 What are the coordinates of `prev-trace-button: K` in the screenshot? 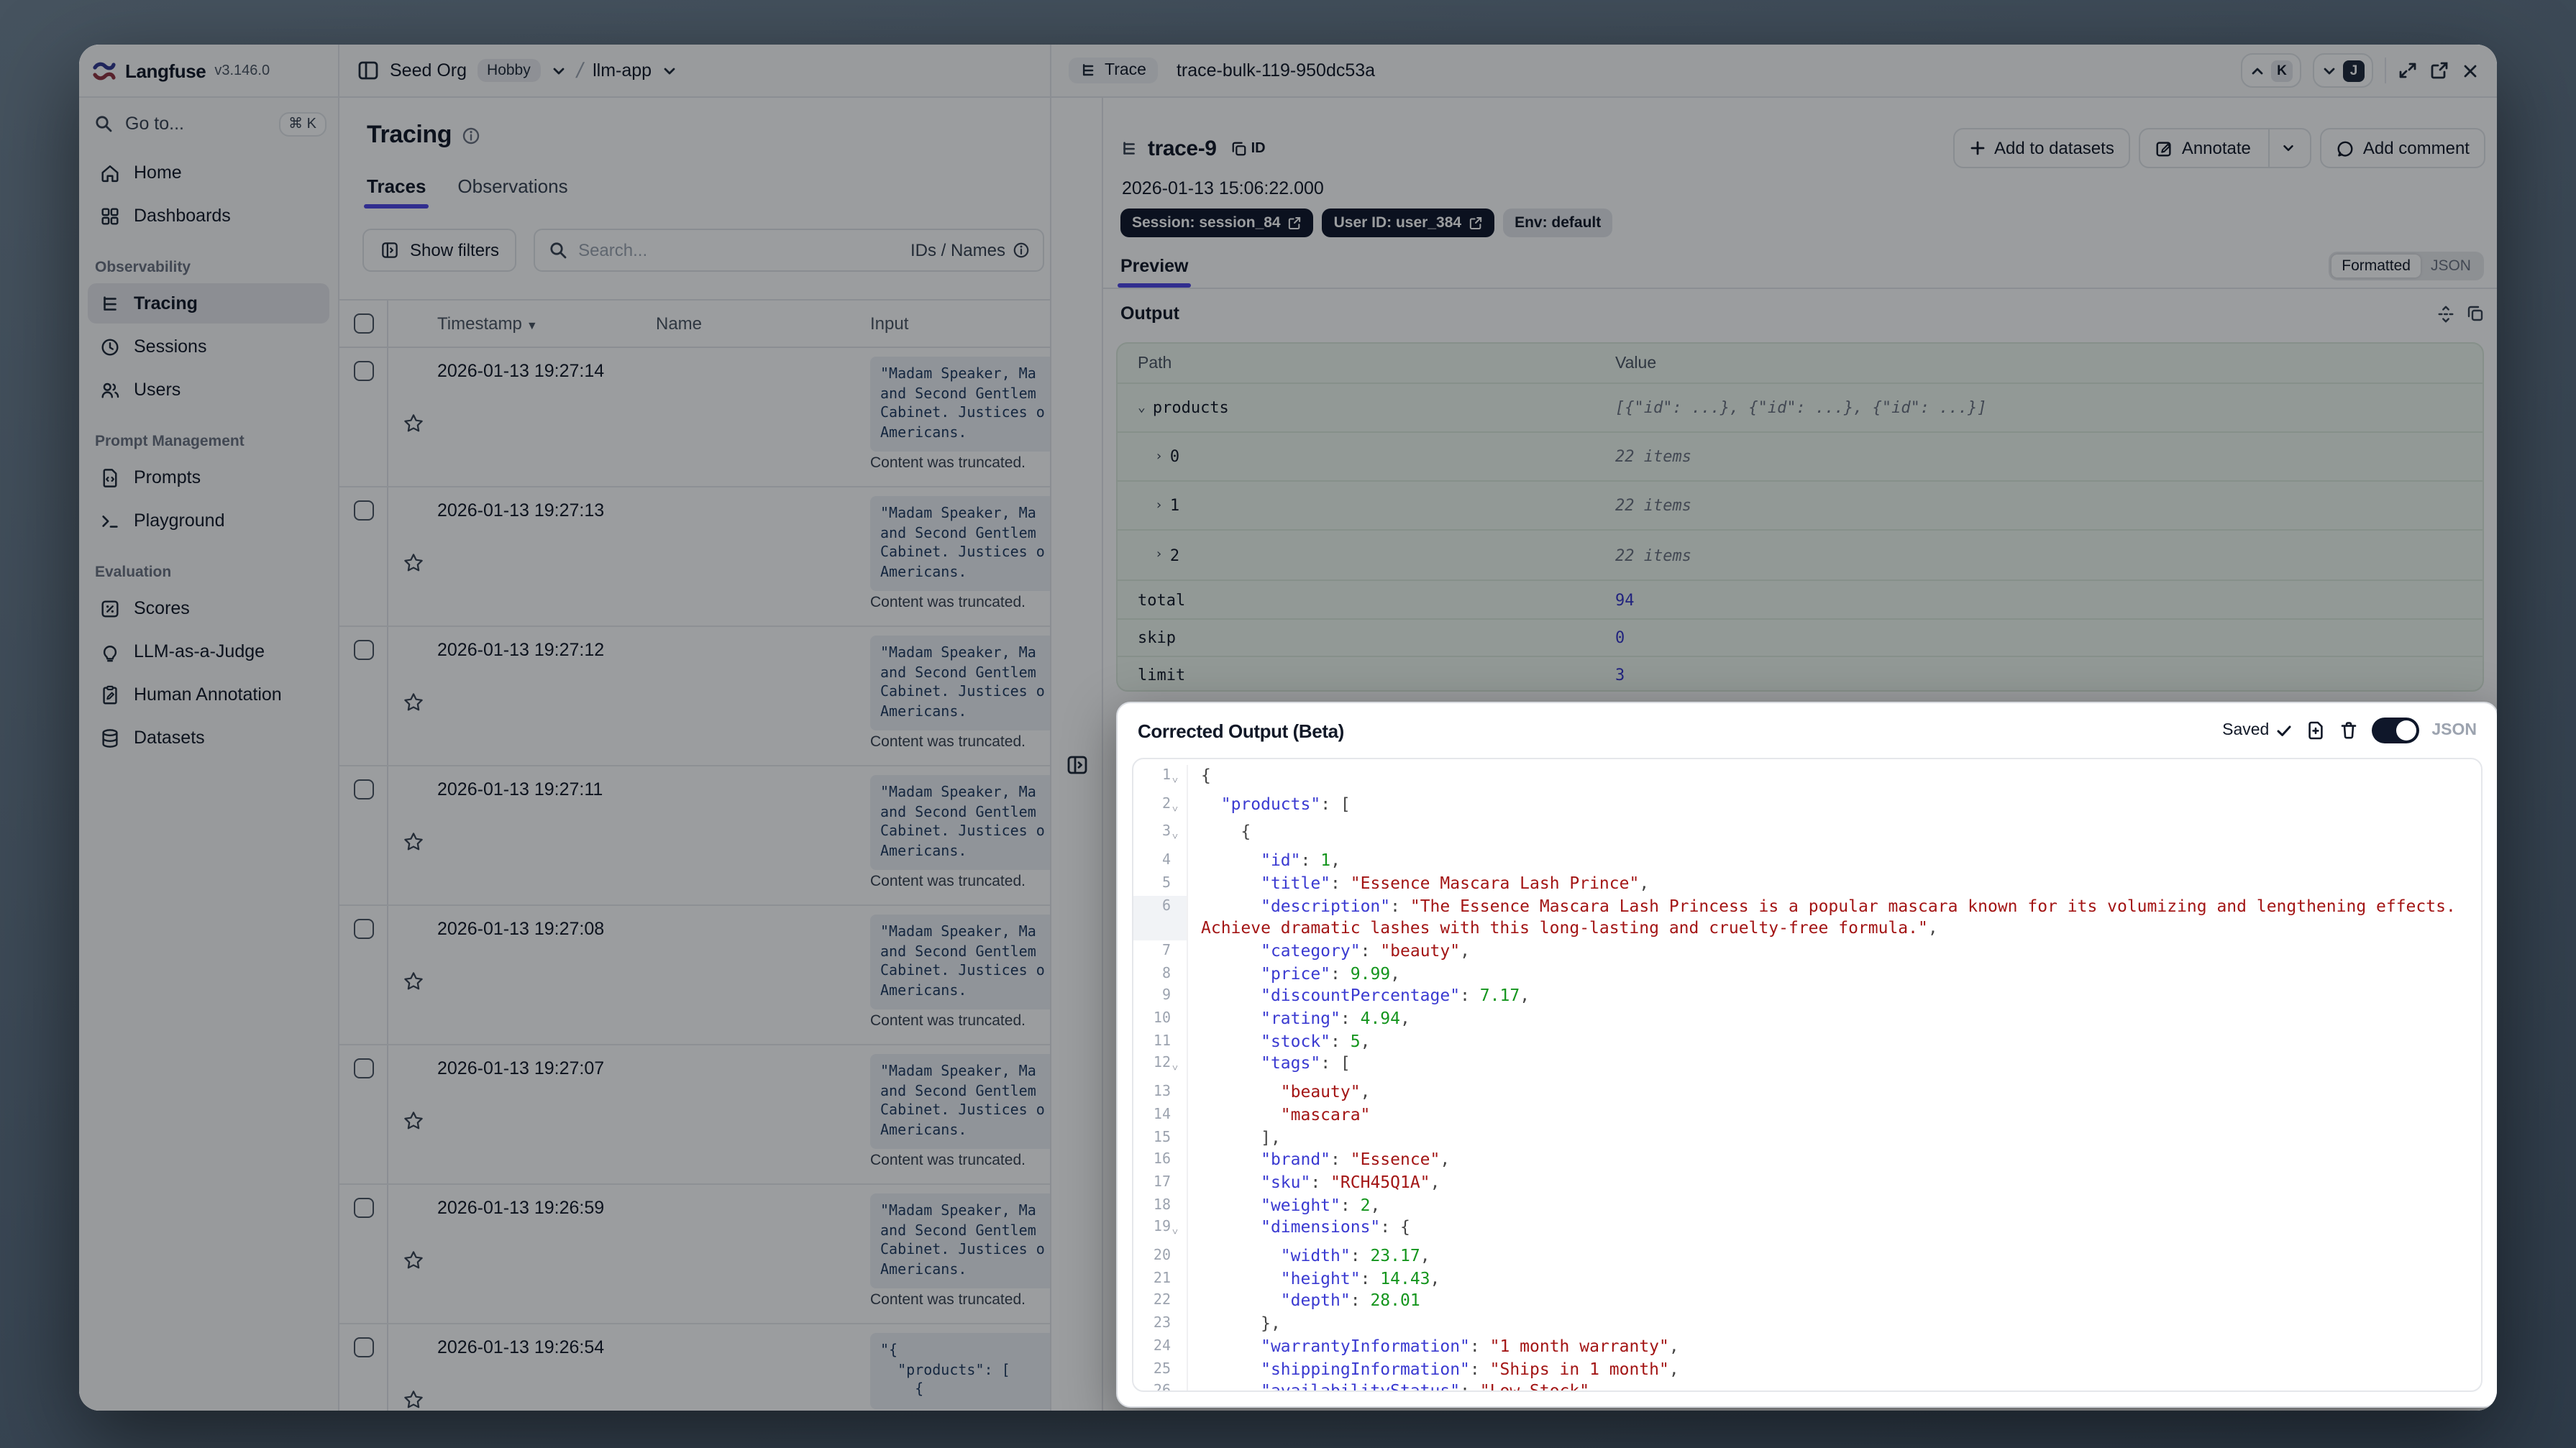 It's located at (2271, 70).